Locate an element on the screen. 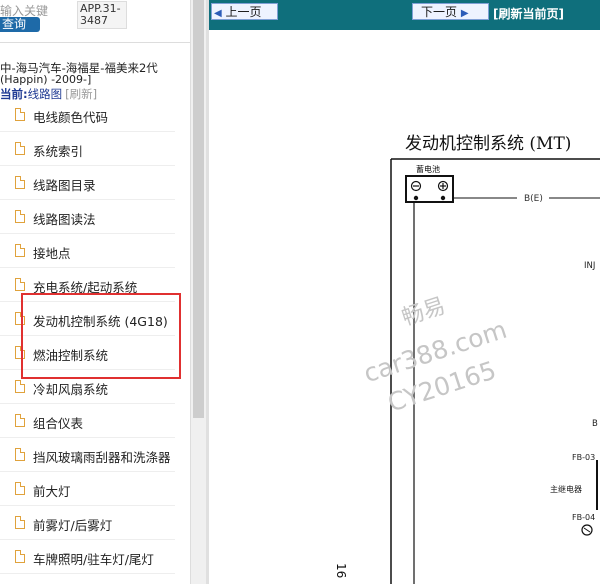 This screenshot has height=584, width=600. highlight-box is located at coordinates (101, 336).